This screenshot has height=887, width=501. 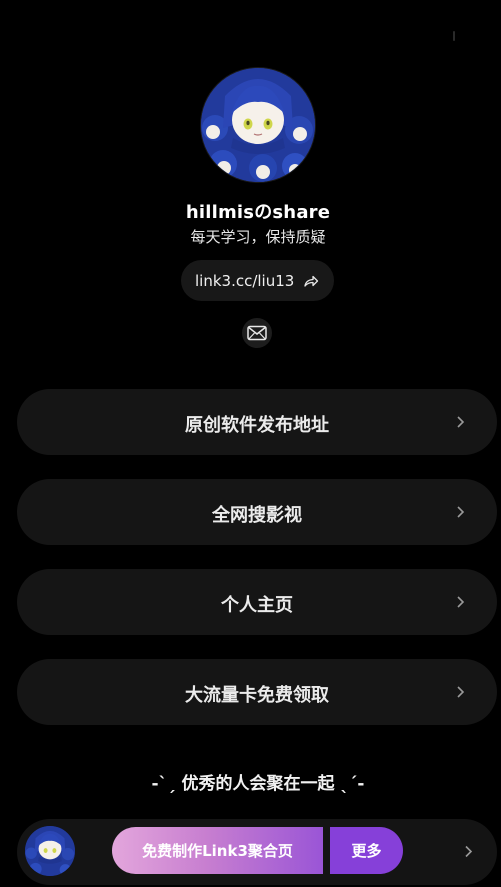 I want to click on status-indicator, so click(x=454, y=36).